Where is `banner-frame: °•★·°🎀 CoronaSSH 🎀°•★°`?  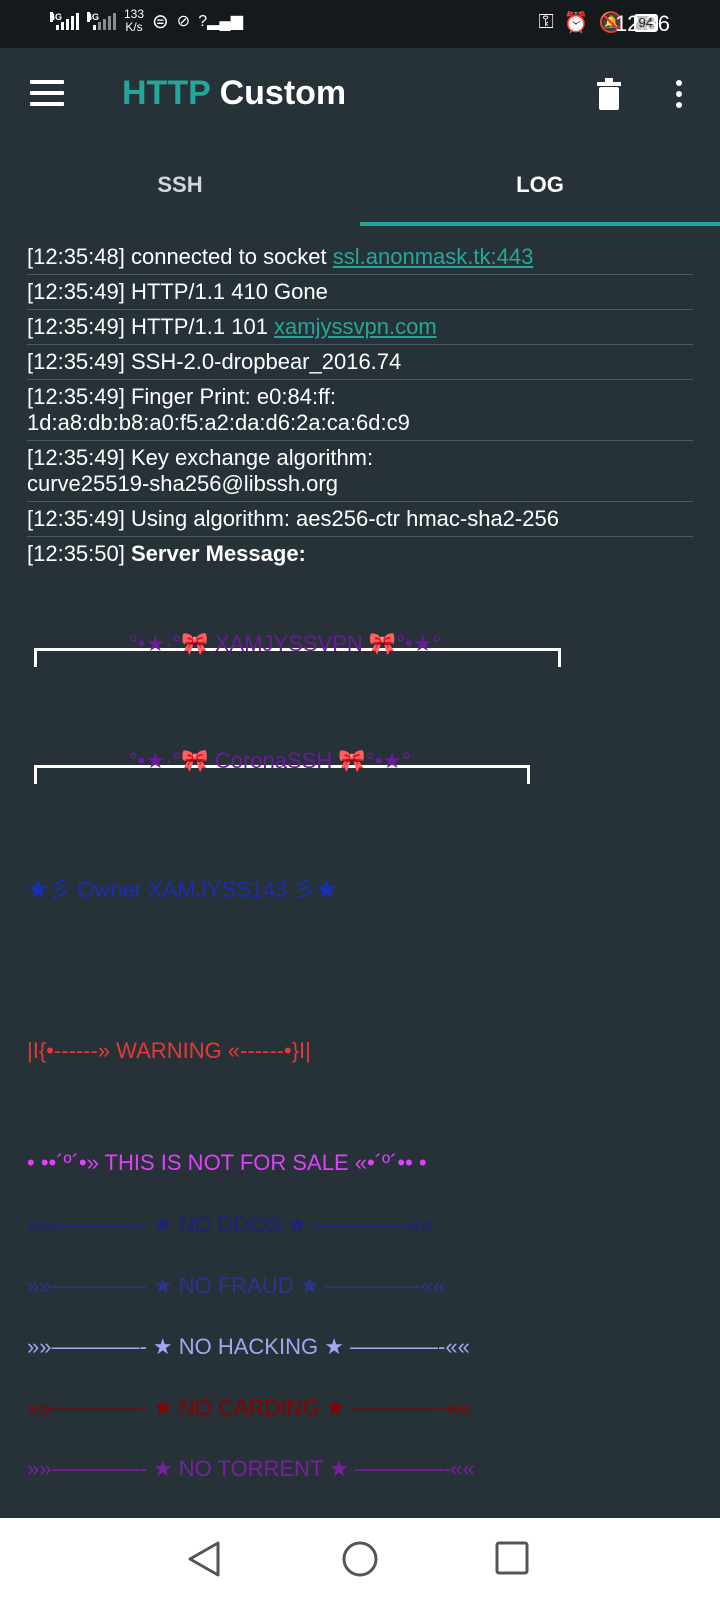
banner-frame: °•★·°🎀 CoronaSSH 🎀°•★° is located at coordinates (282, 766).